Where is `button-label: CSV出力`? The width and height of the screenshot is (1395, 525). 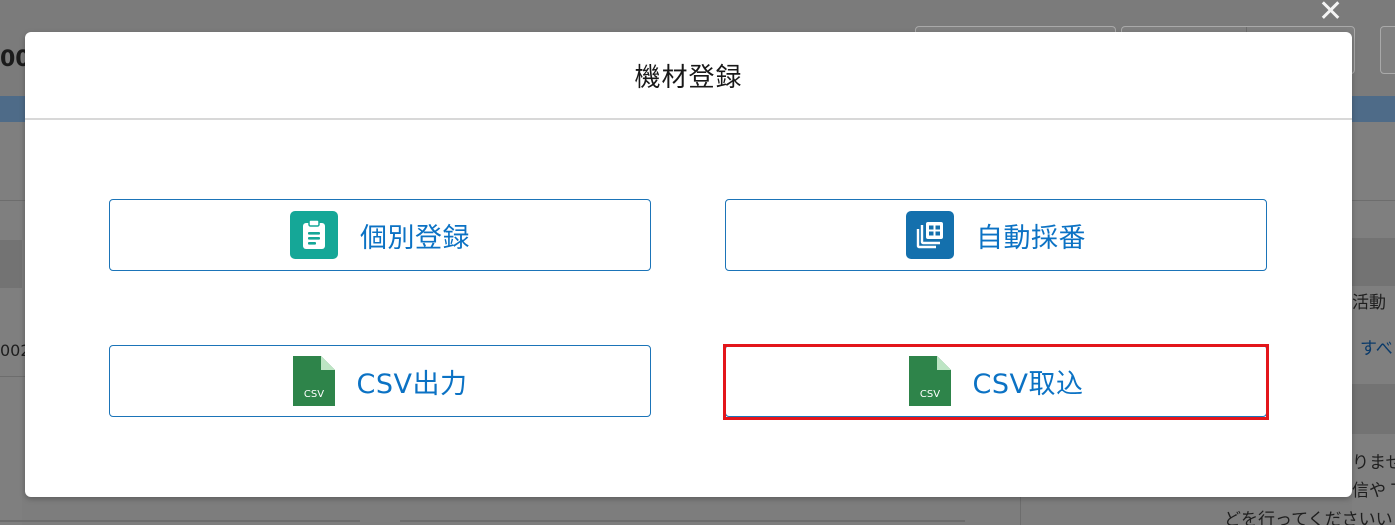
button-label: CSV出力 is located at coordinates (412, 384).